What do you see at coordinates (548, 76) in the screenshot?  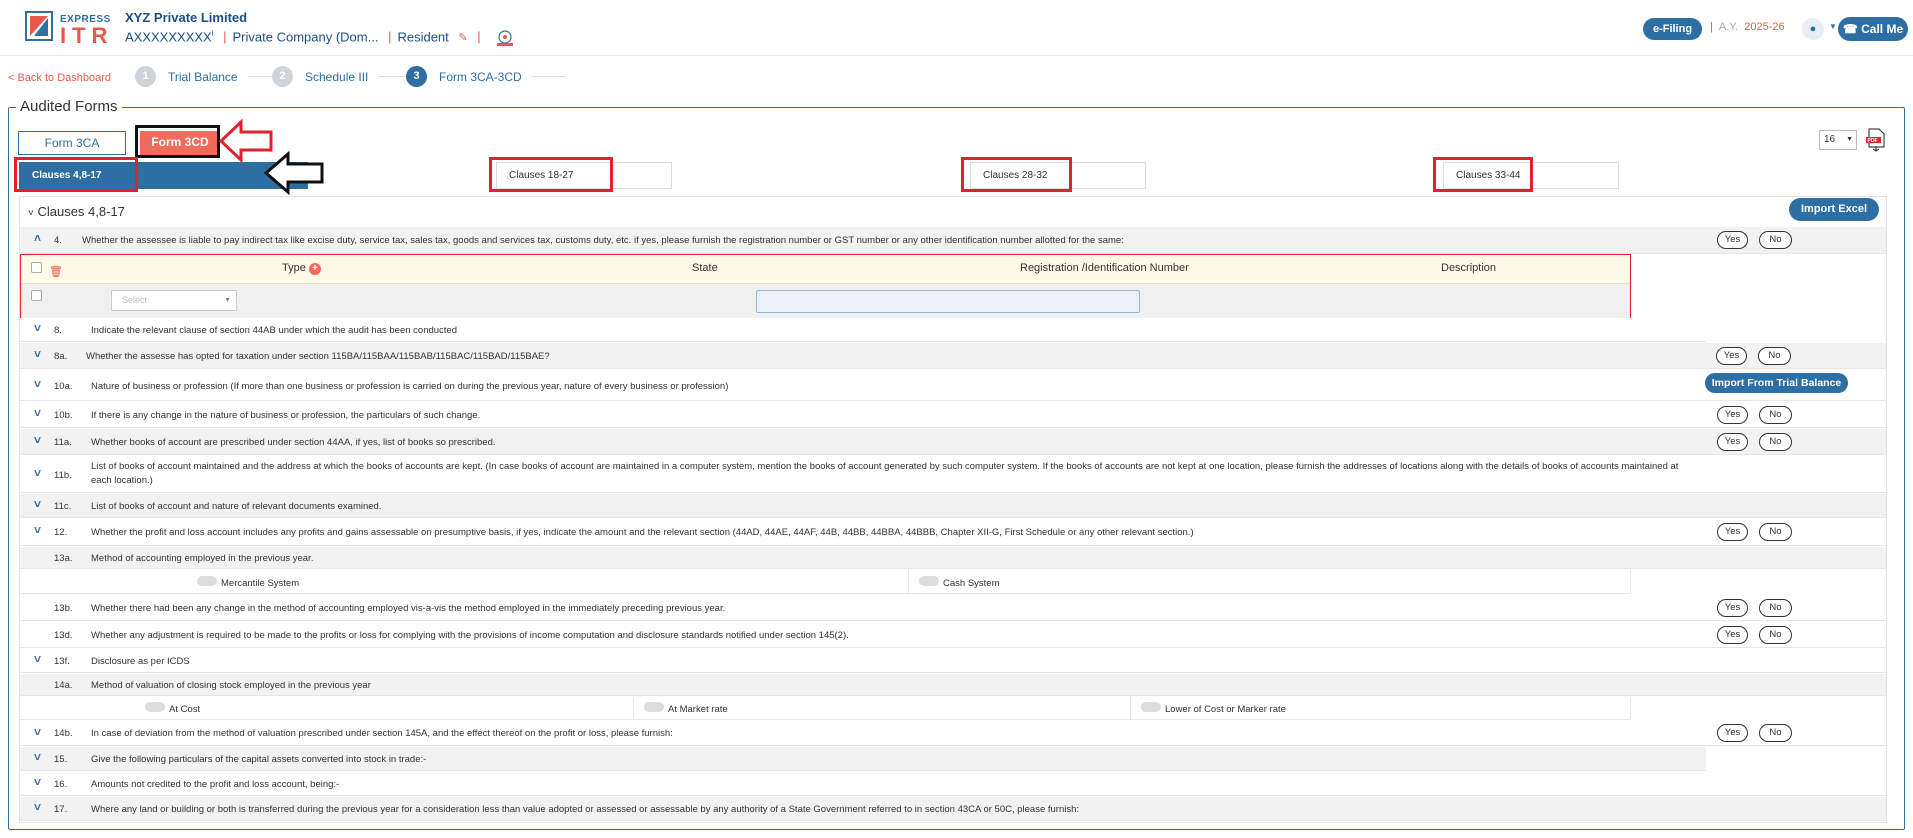 I see `step-connector` at bounding box center [548, 76].